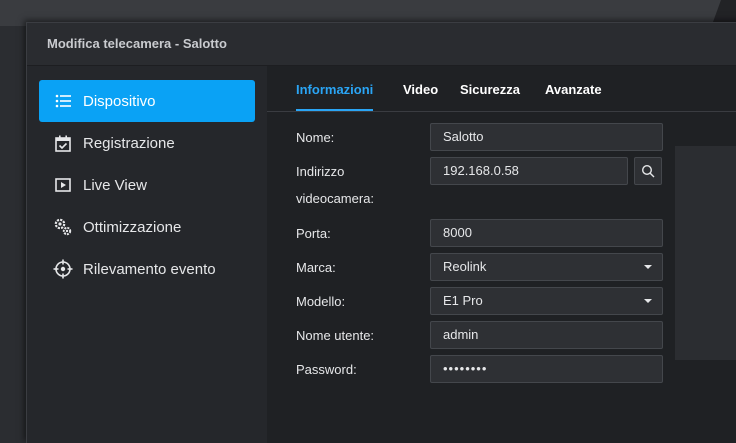  Describe the element at coordinates (63, 101) in the screenshot. I see `list-icon` at that location.